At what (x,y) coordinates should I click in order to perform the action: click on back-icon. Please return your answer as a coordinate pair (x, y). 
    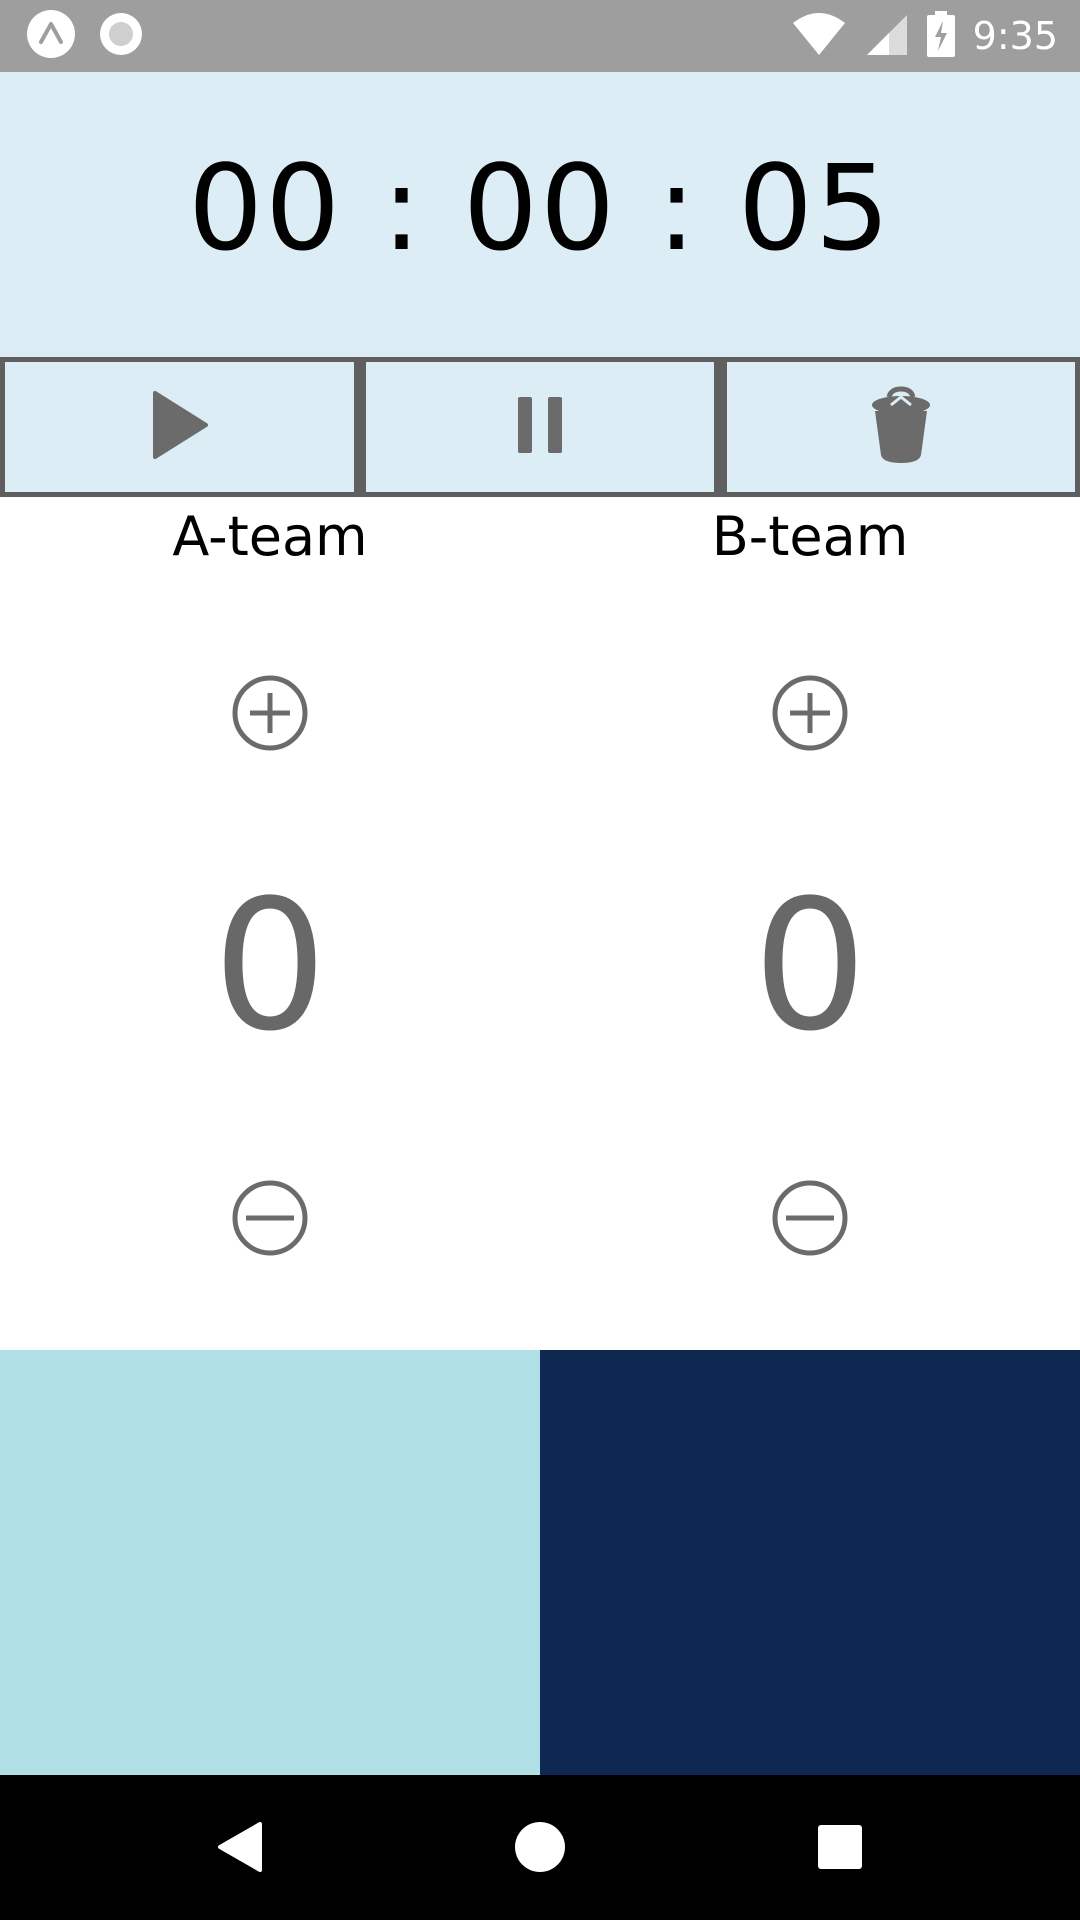
    Looking at the image, I should click on (240, 1854).